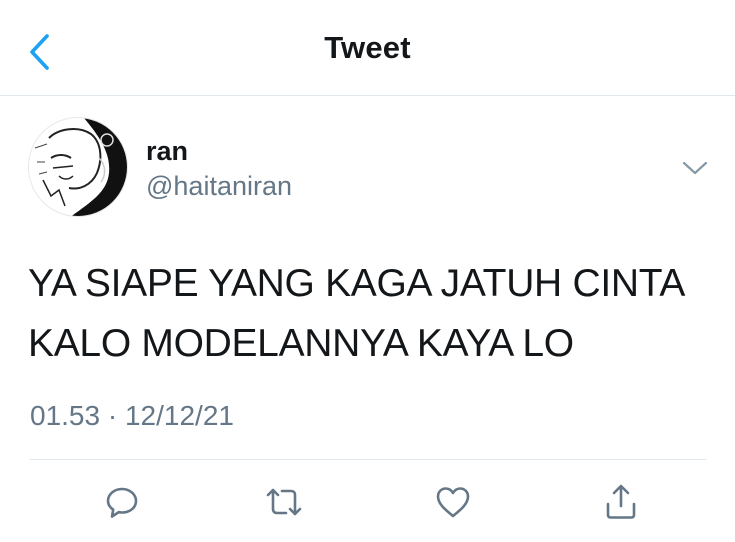  I want to click on user-info: ran @haitaniran, so click(219, 169).